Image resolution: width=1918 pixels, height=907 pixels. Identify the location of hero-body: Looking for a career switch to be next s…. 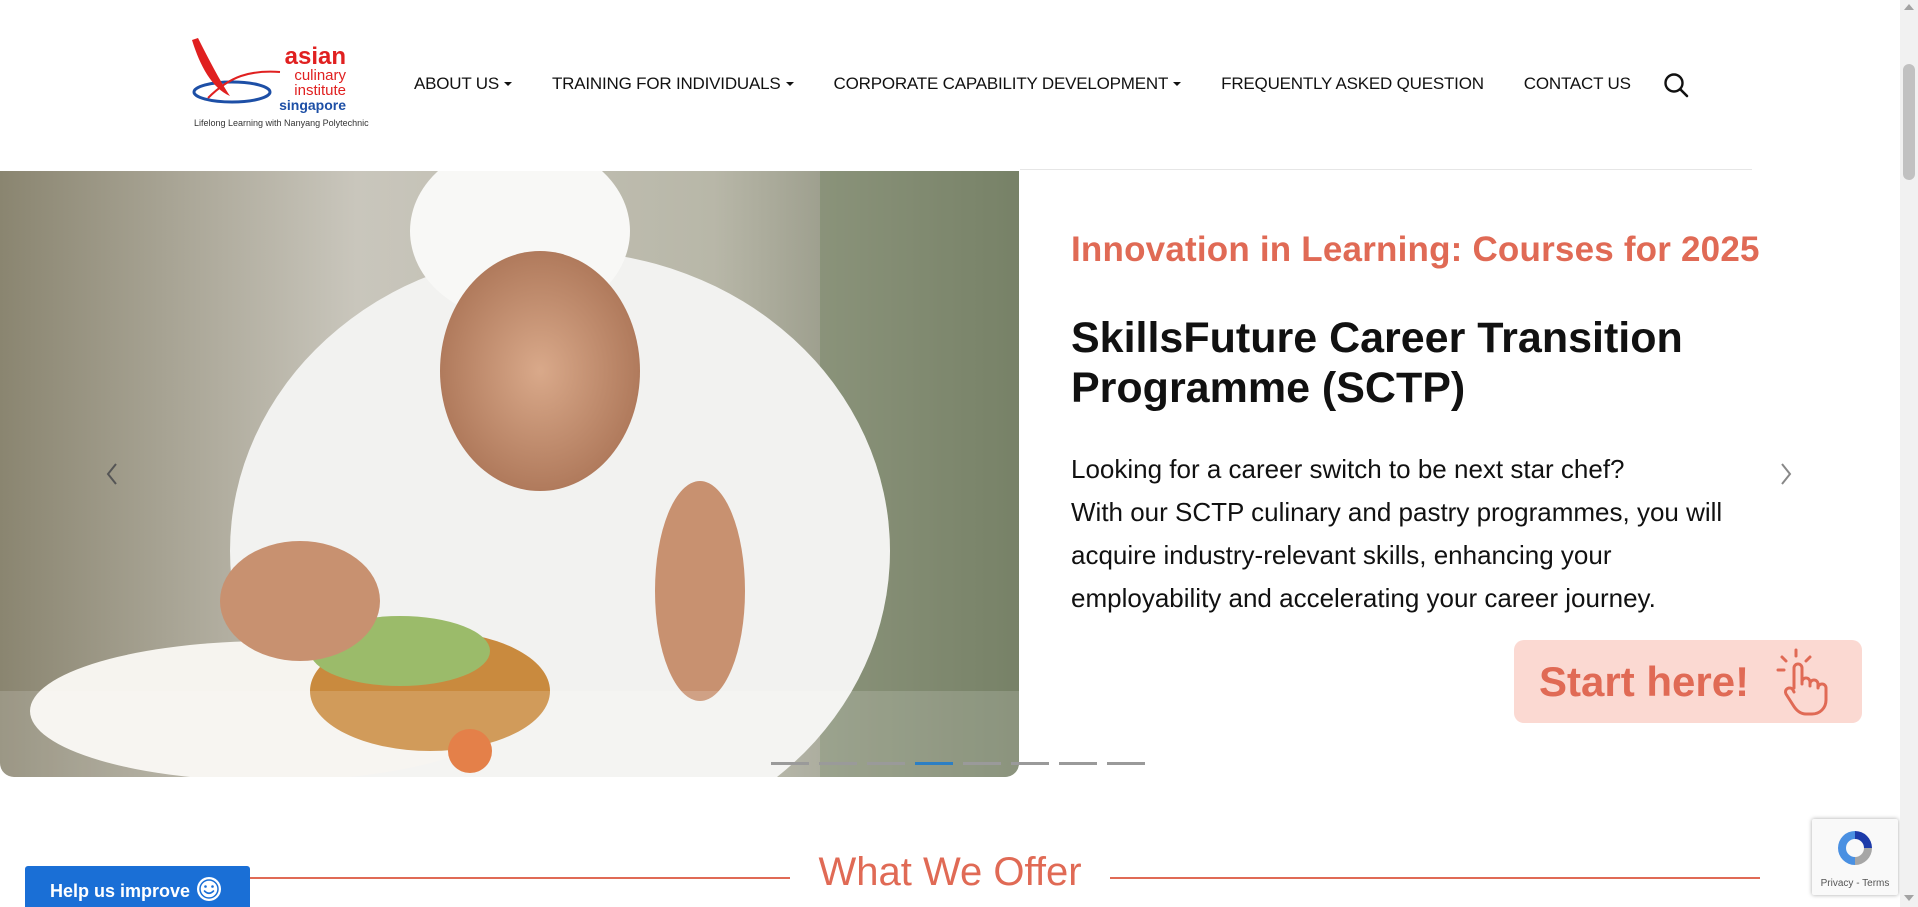
(1431, 534).